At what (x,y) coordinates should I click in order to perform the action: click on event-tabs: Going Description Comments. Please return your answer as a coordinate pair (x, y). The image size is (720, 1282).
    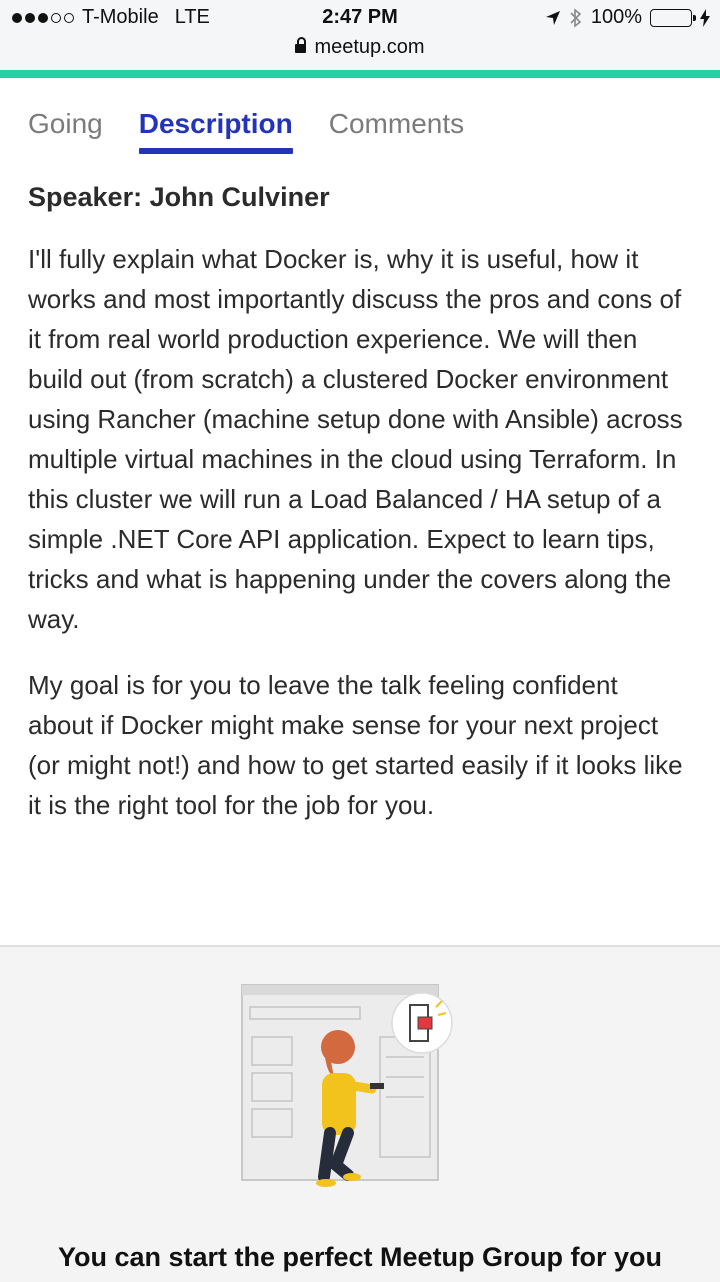
    Looking at the image, I should click on (246, 131).